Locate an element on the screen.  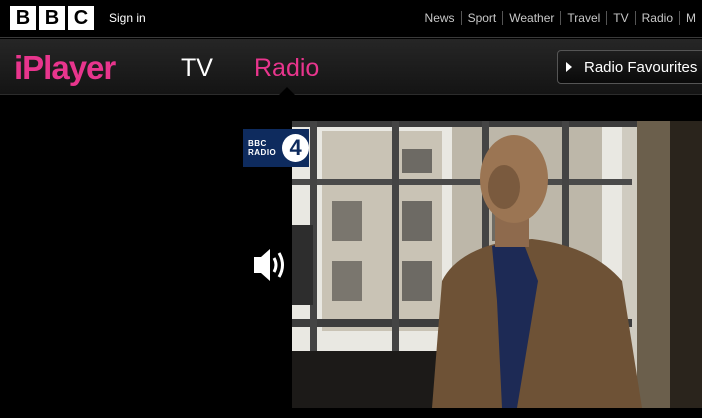
global-nav-news: News is located at coordinates (440, 18).